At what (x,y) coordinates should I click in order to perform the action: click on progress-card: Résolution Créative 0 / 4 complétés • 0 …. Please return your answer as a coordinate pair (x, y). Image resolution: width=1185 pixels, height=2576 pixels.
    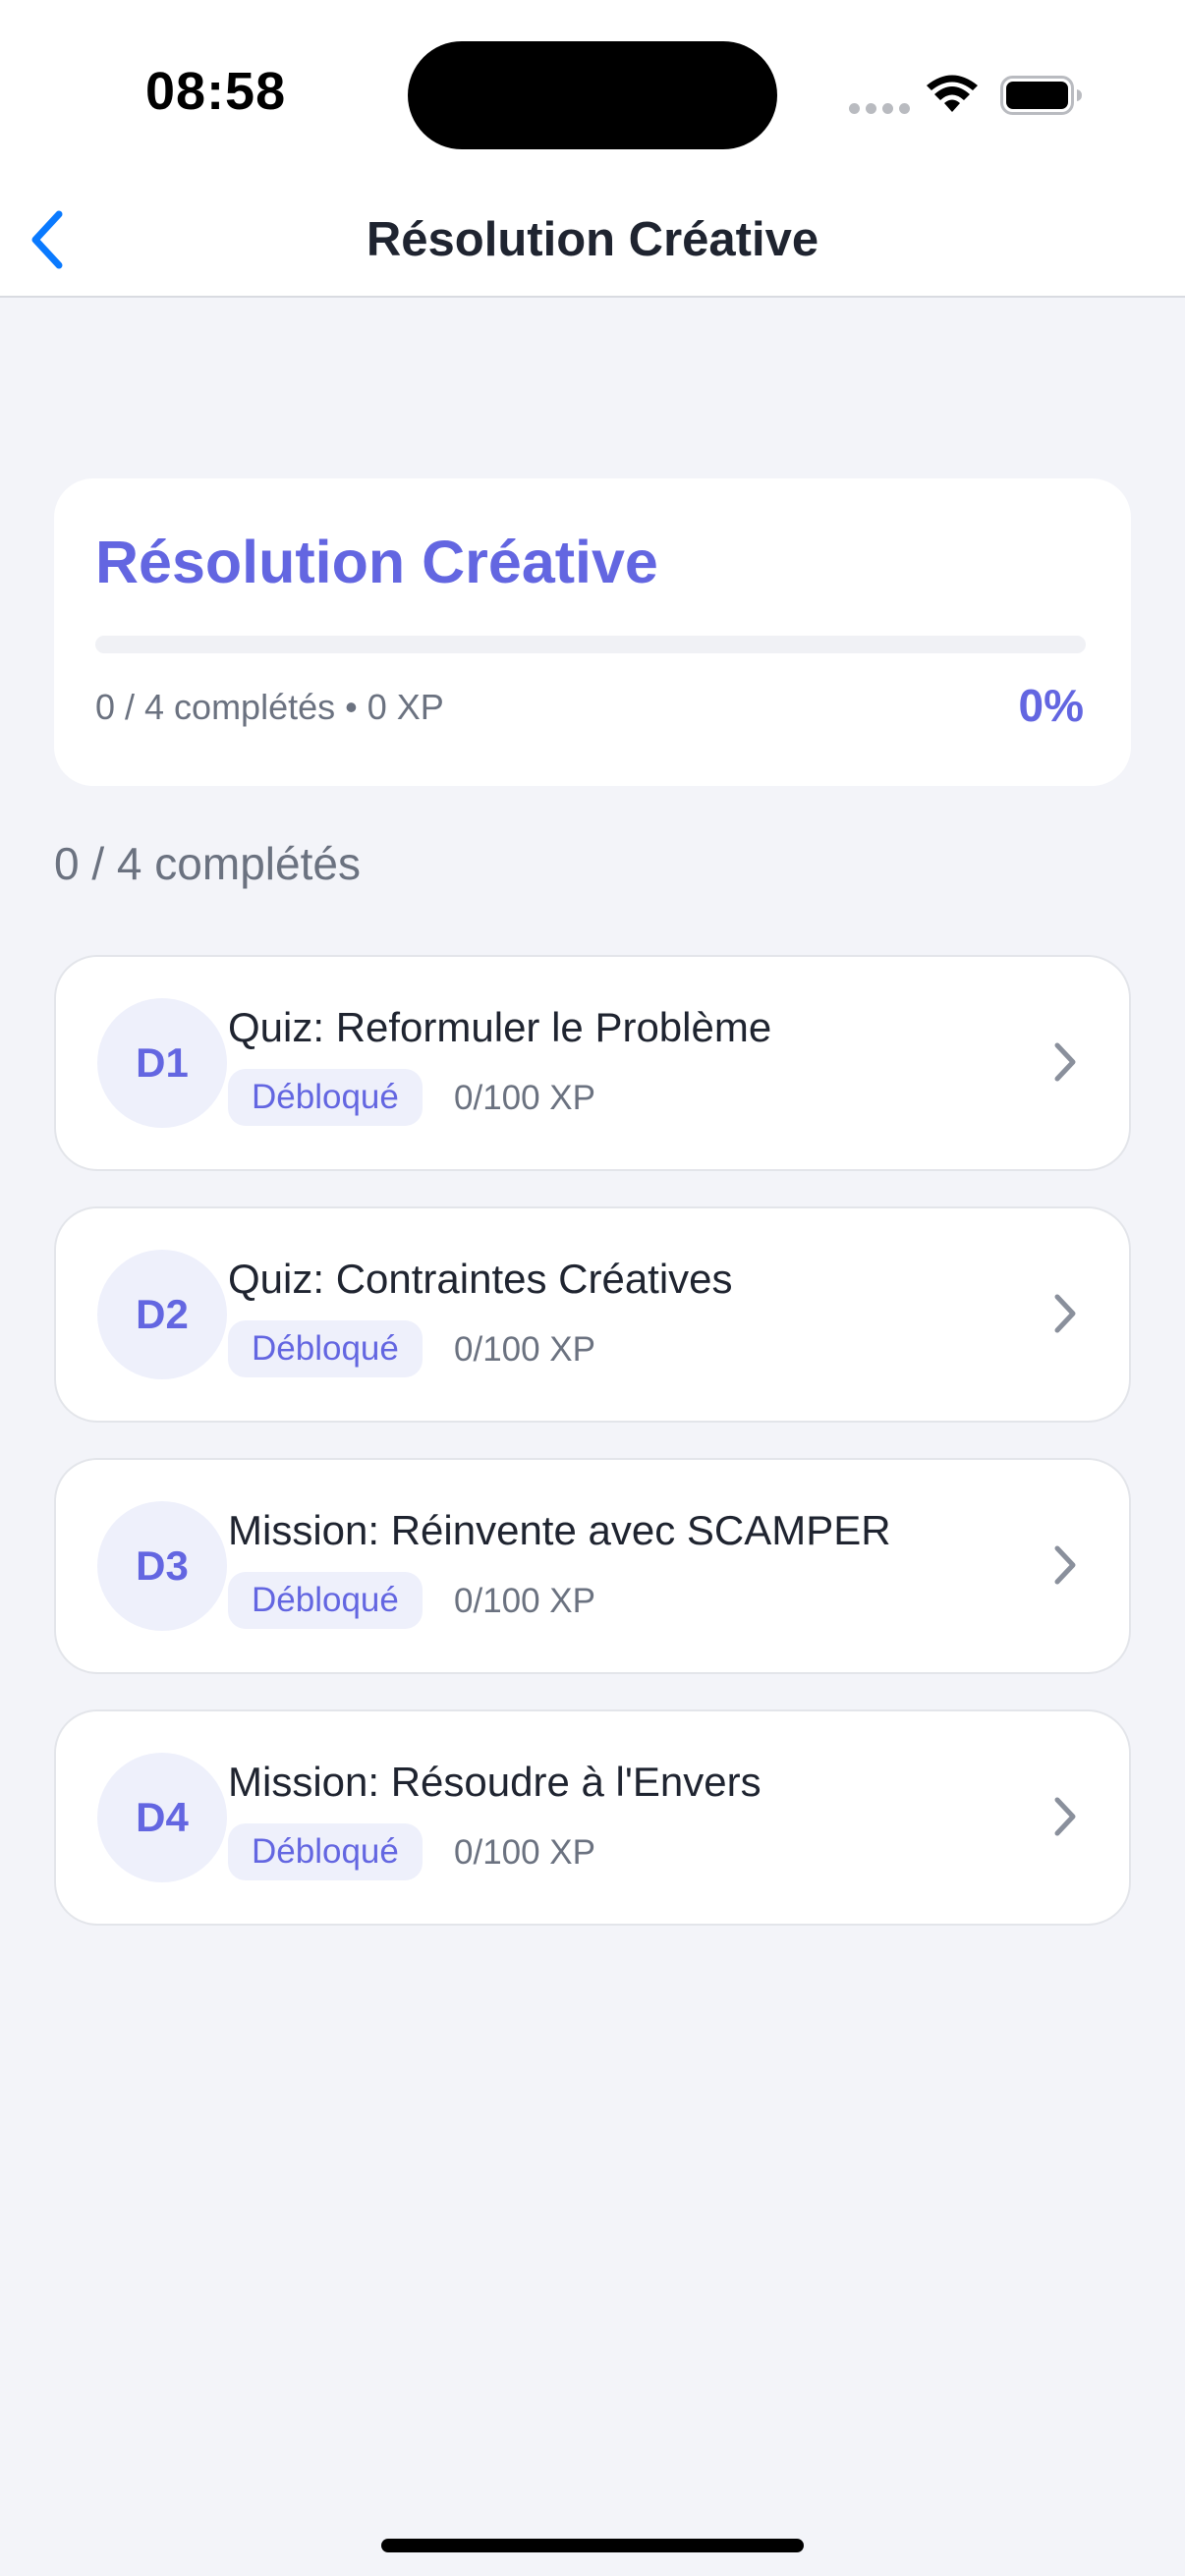
    Looking at the image, I should click on (592, 632).